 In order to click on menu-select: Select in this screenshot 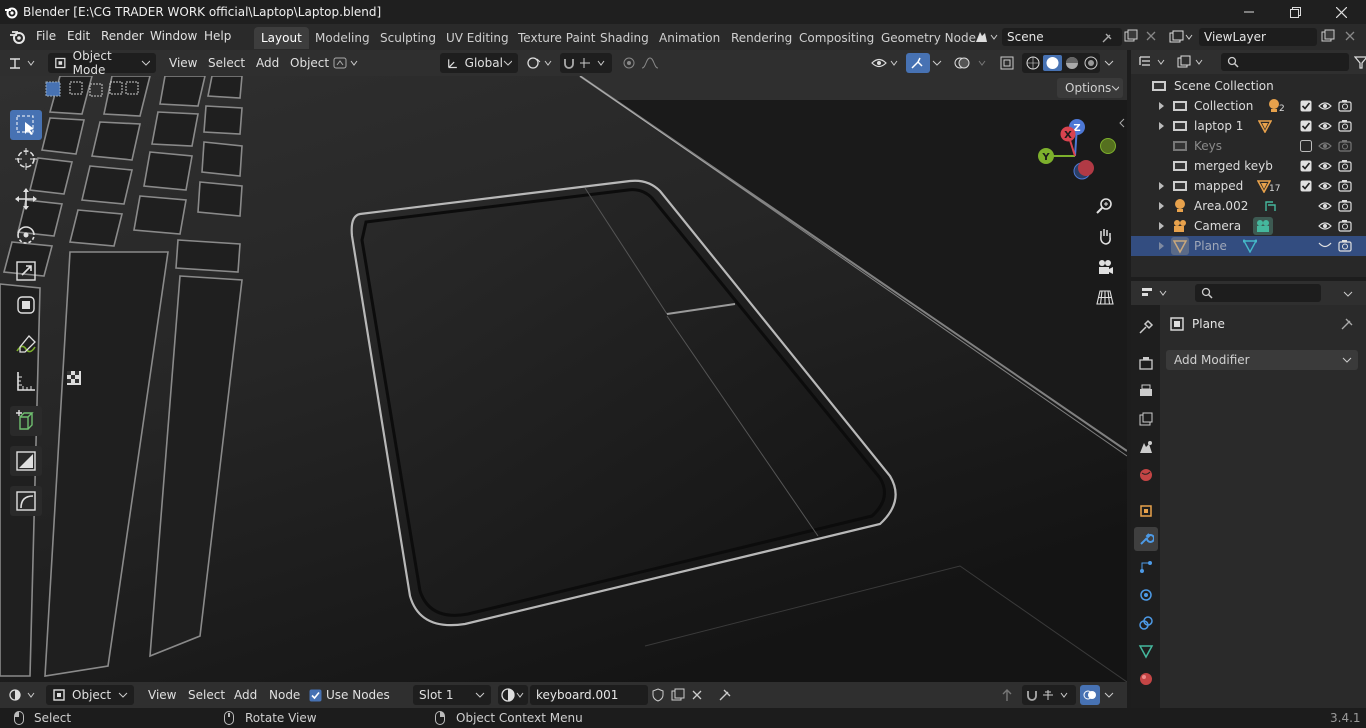, I will do `click(206, 695)`.